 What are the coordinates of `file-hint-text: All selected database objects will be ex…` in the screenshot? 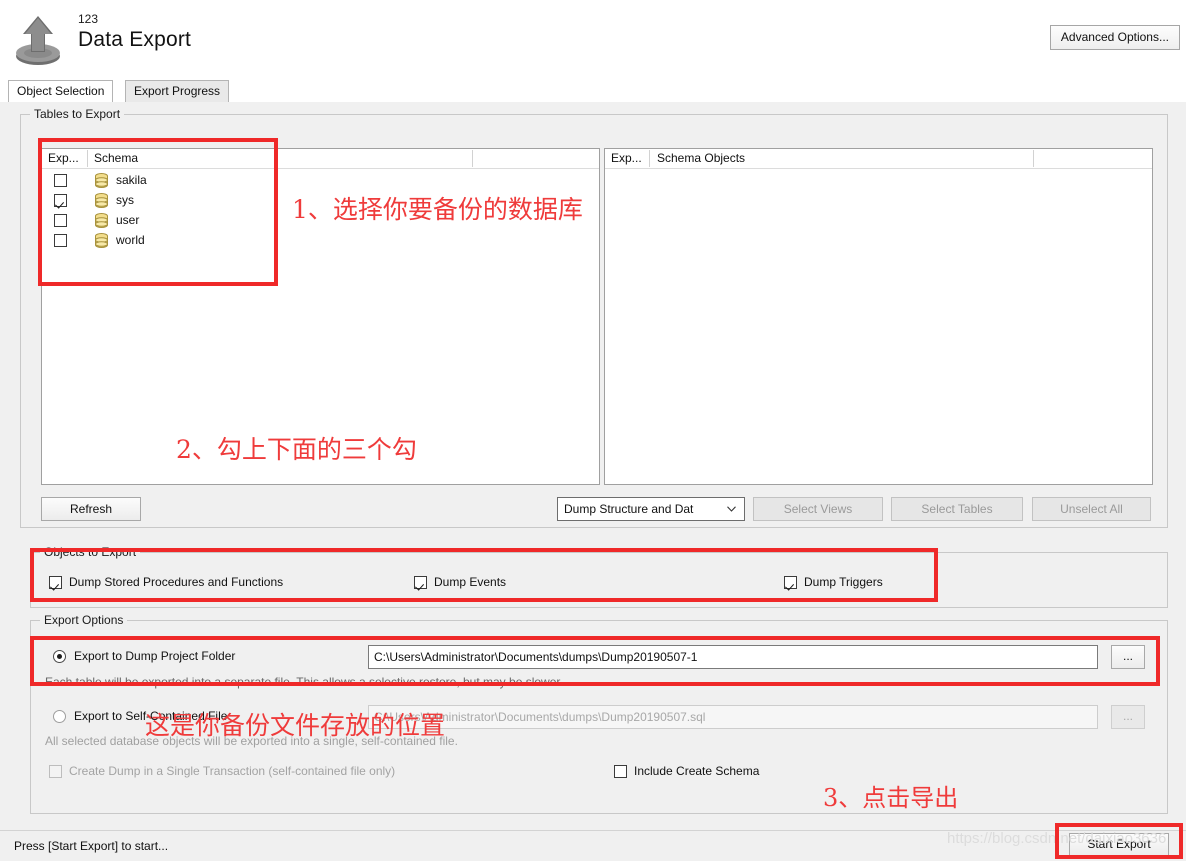 It's located at (251, 741).